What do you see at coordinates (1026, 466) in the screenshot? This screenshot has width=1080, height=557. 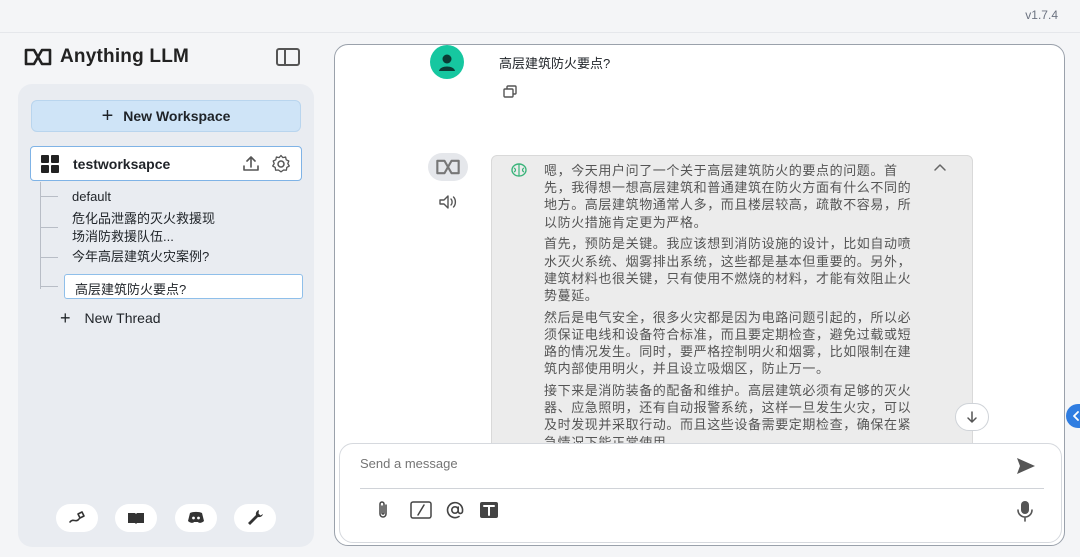 I see `send-icon` at bounding box center [1026, 466].